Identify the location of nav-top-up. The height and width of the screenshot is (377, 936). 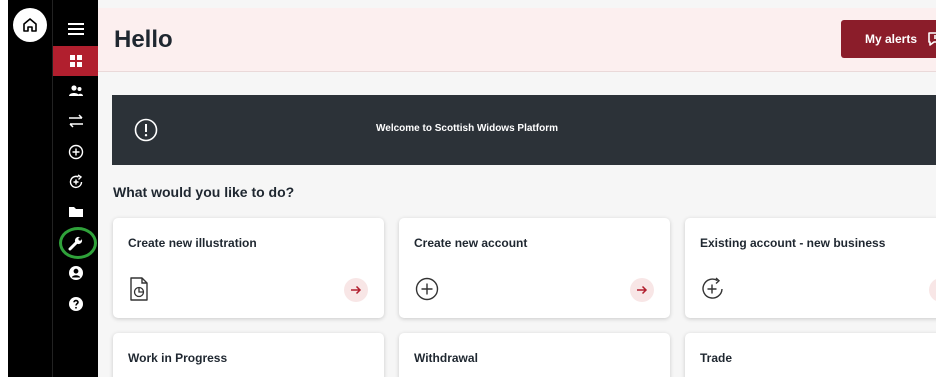
(76, 182).